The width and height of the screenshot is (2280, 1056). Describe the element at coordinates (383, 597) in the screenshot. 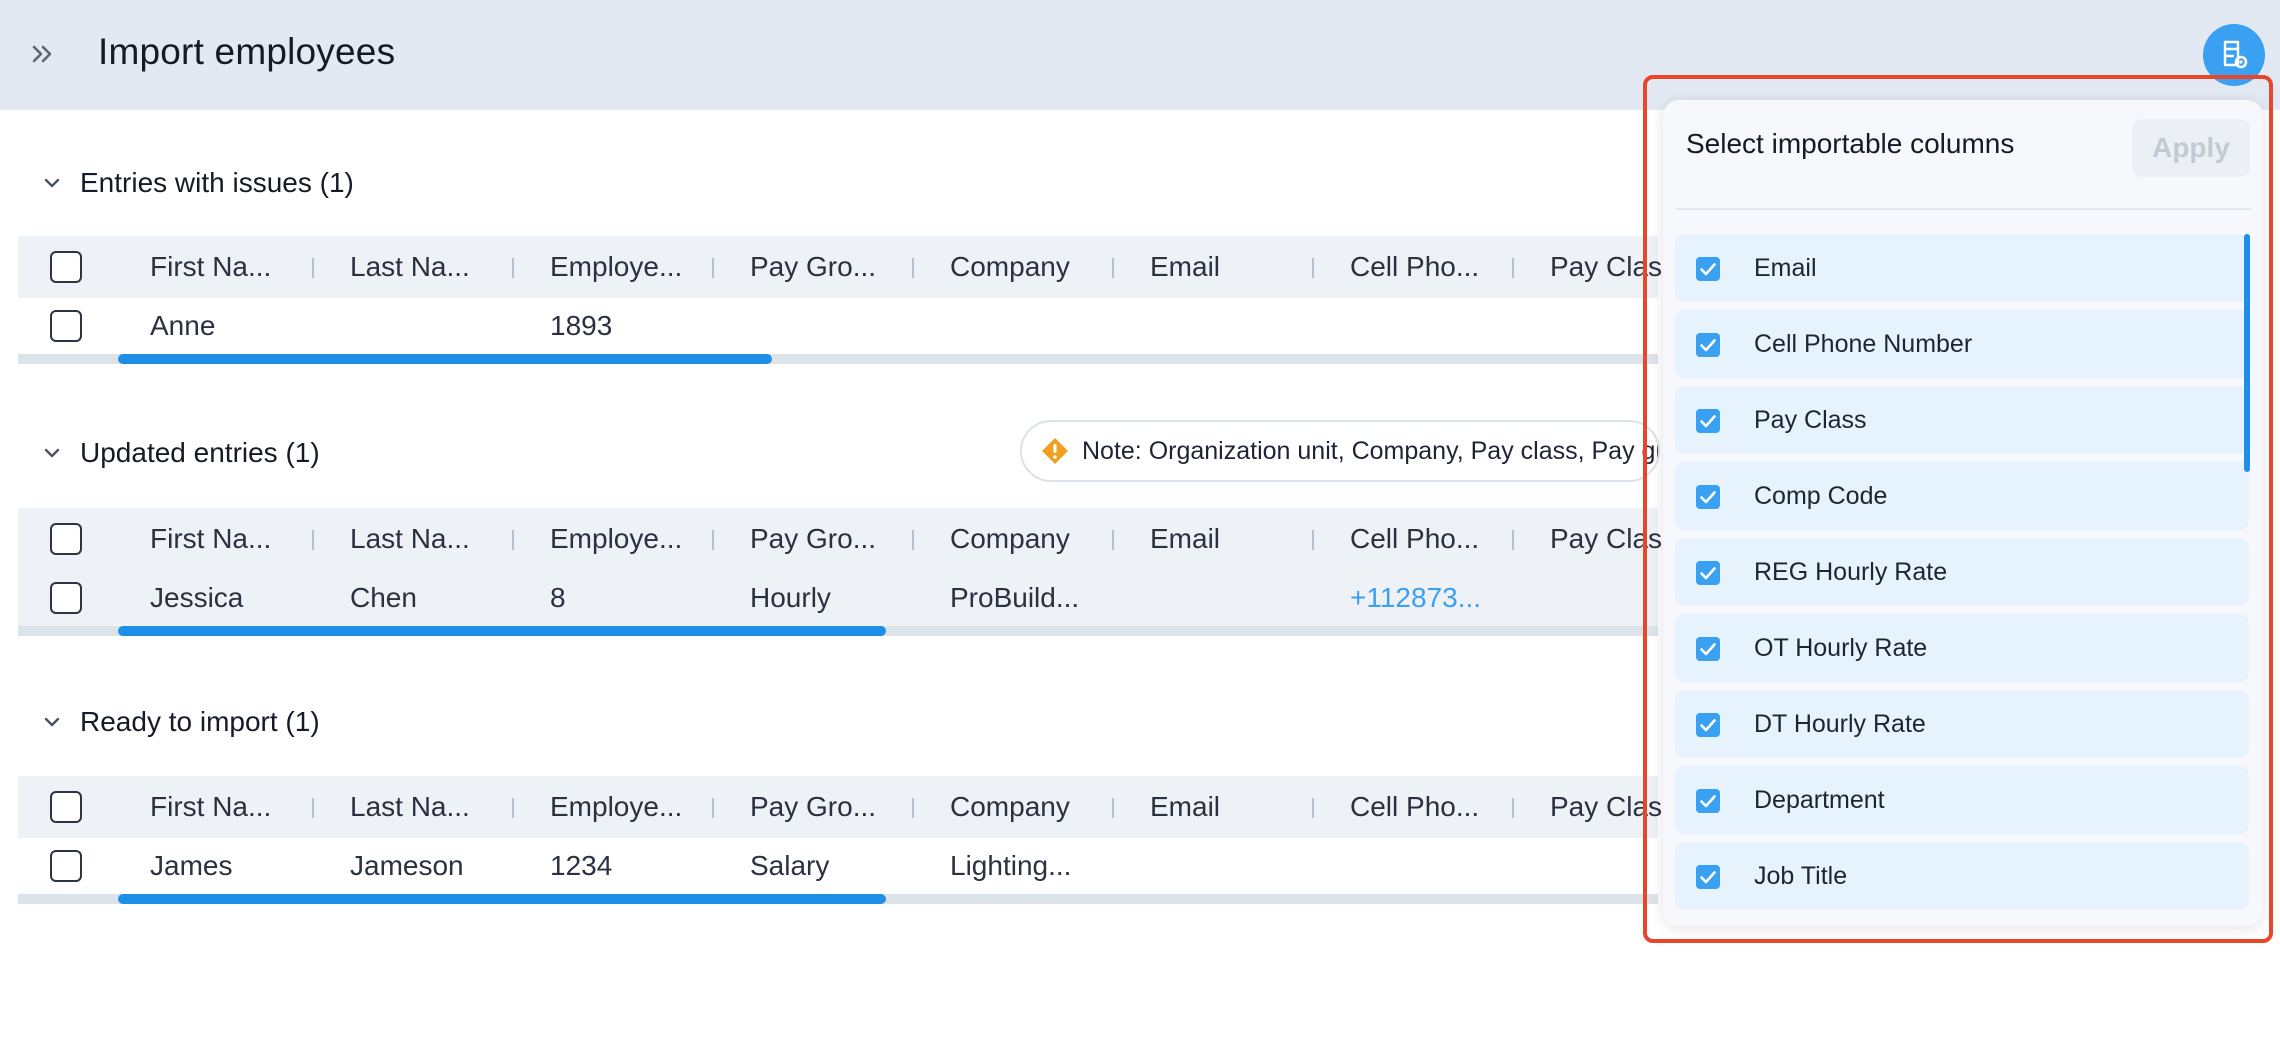

I see `cell-last-name: Chen` at that location.